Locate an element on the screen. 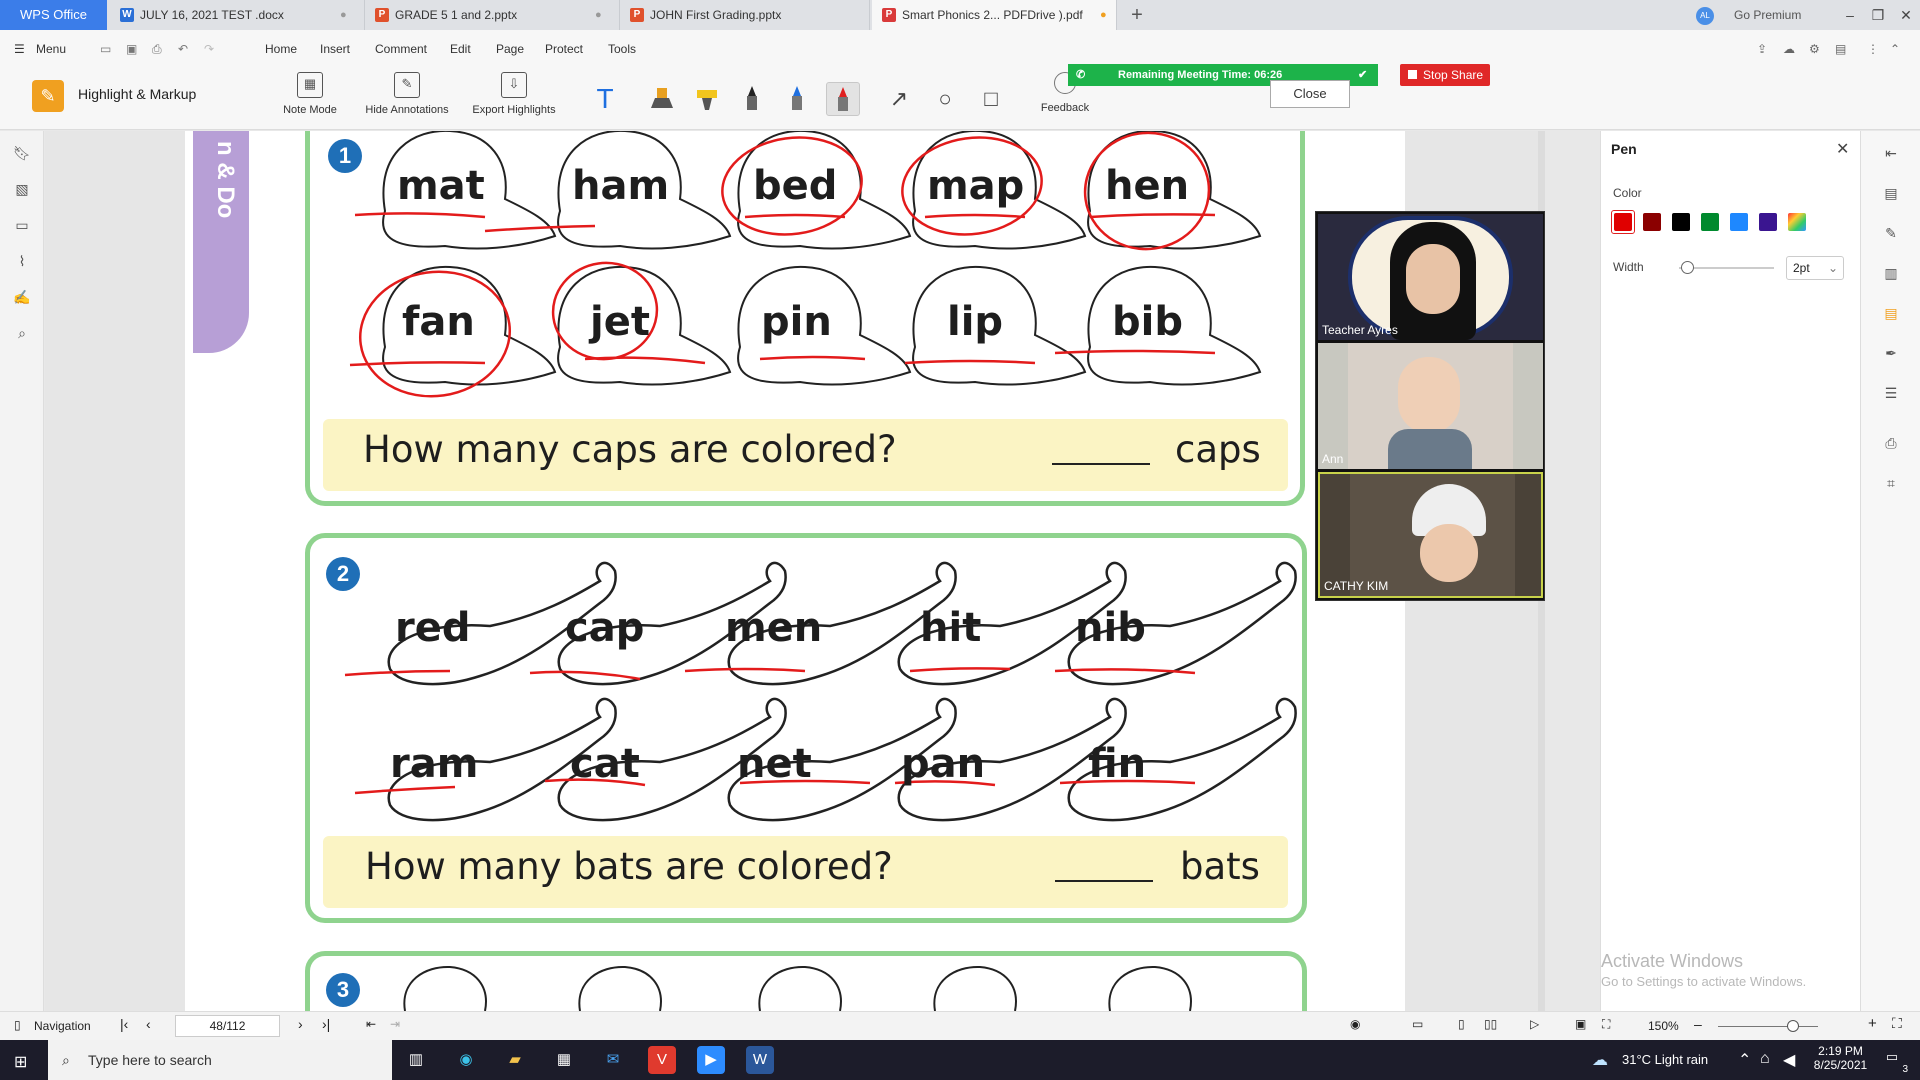 The image size is (1920, 1080). zoom-out-icon: – is located at coordinates (1698, 1024).